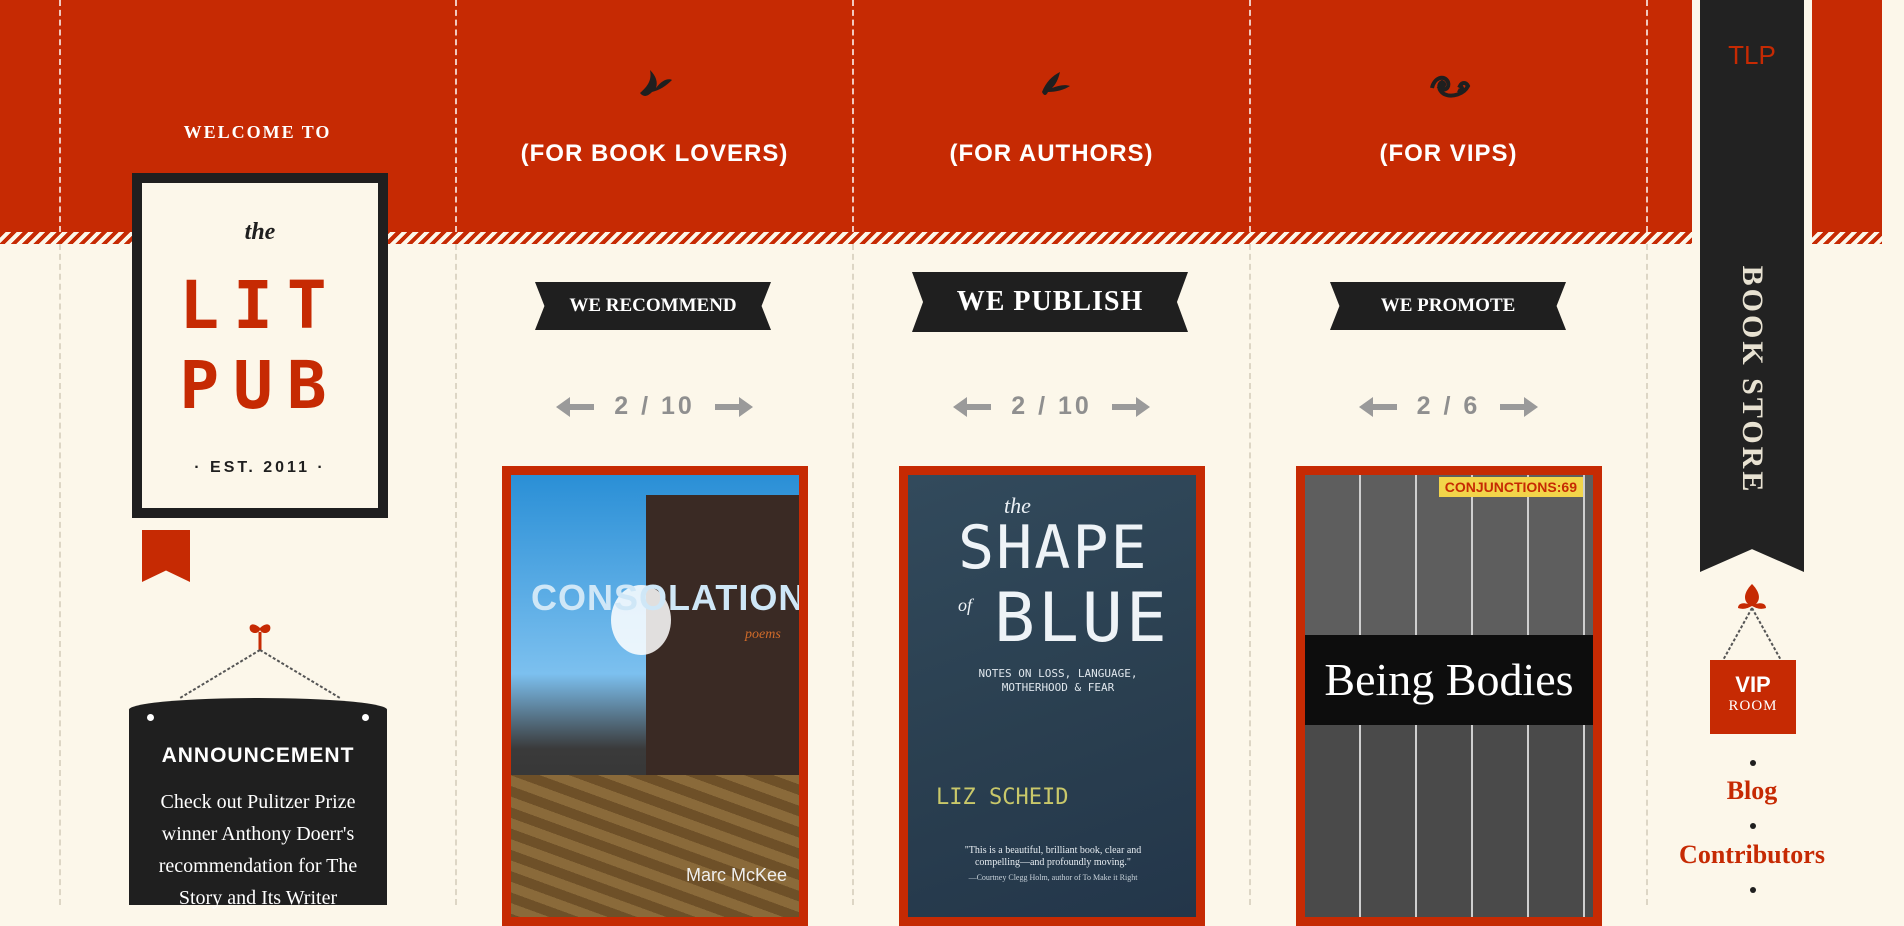 Image resolution: width=1904 pixels, height=926 pixels. What do you see at coordinates (1752, 55) in the screenshot?
I see `tlp-label: TLP` at bounding box center [1752, 55].